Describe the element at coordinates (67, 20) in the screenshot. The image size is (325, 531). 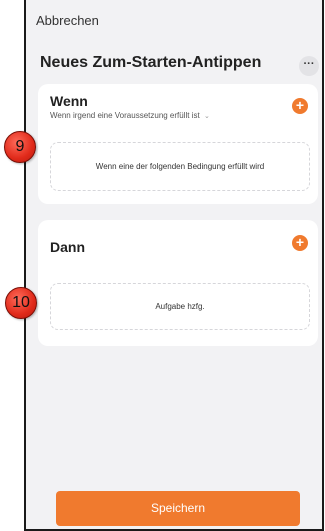
I see `cancel-button: Abbrechen` at that location.